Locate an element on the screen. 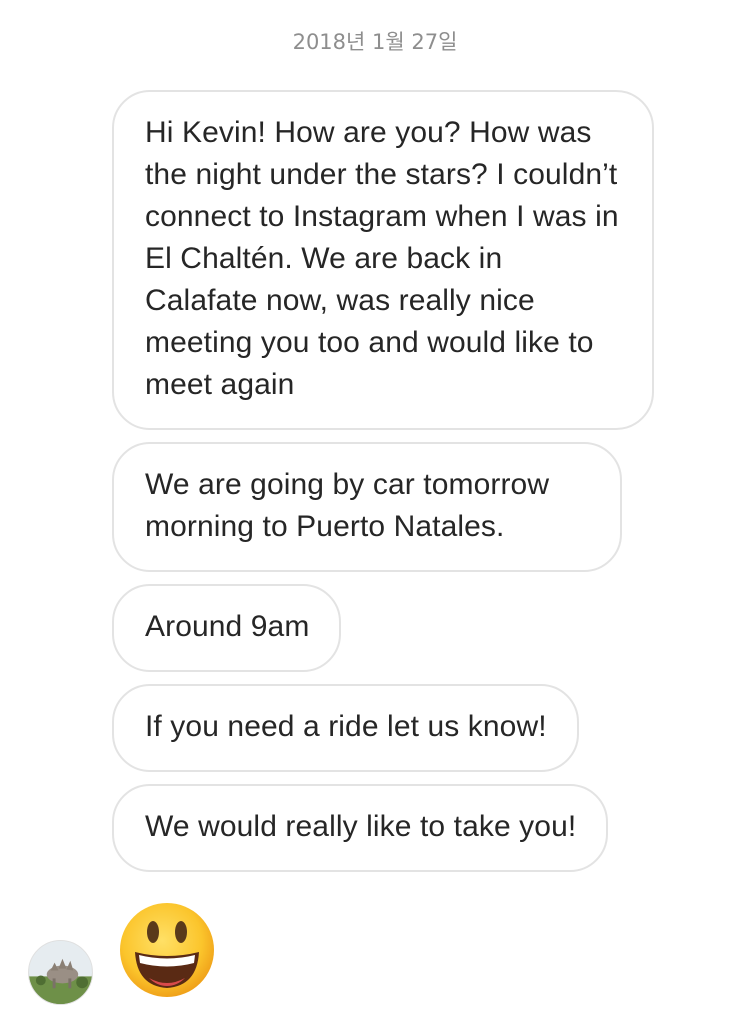 Image resolution: width=750 pixels, height=1035 pixels. message-bubble: If you need a ride let us know! is located at coordinates (345, 728).